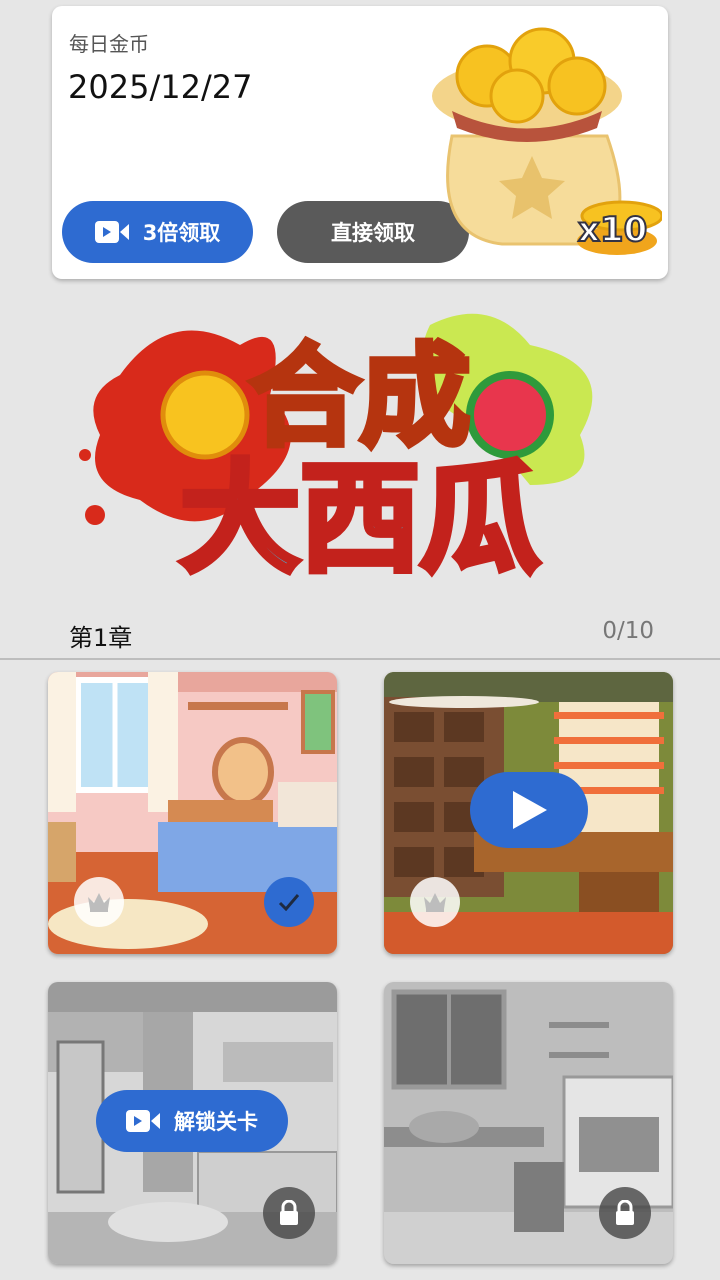  Describe the element at coordinates (101, 638) in the screenshot. I see `chapter-title: 第1章` at that location.